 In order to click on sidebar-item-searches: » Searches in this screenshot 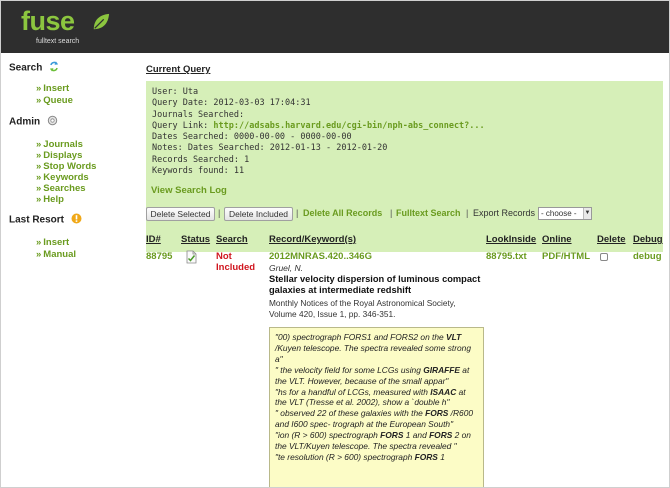, I will do `click(61, 188)`.